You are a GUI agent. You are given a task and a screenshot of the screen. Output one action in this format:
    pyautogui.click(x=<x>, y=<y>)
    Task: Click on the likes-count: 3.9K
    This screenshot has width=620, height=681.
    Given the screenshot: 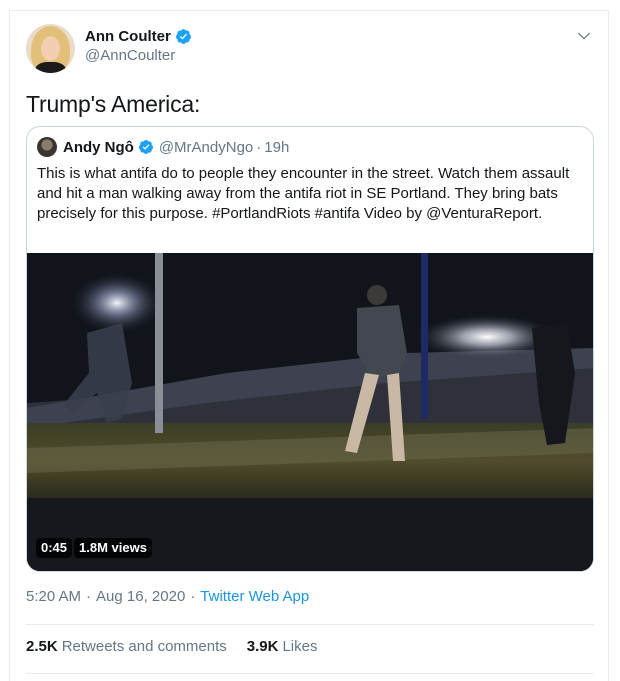 What is the action you would take?
    pyautogui.click(x=262, y=646)
    